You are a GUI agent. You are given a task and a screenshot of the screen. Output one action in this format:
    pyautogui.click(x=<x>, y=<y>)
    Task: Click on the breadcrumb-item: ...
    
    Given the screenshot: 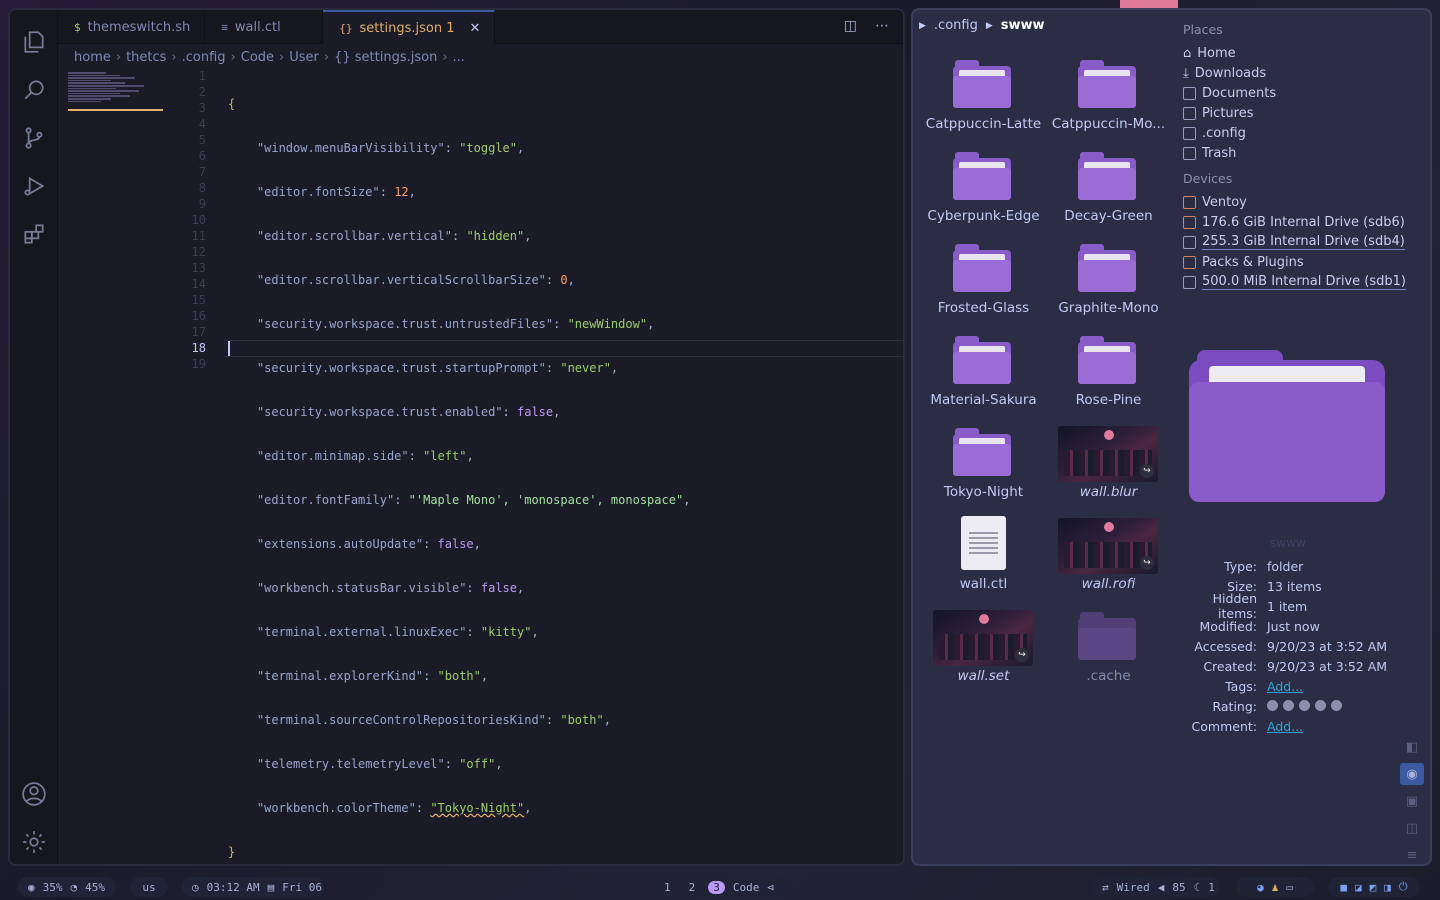 What is the action you would take?
    pyautogui.click(x=459, y=57)
    